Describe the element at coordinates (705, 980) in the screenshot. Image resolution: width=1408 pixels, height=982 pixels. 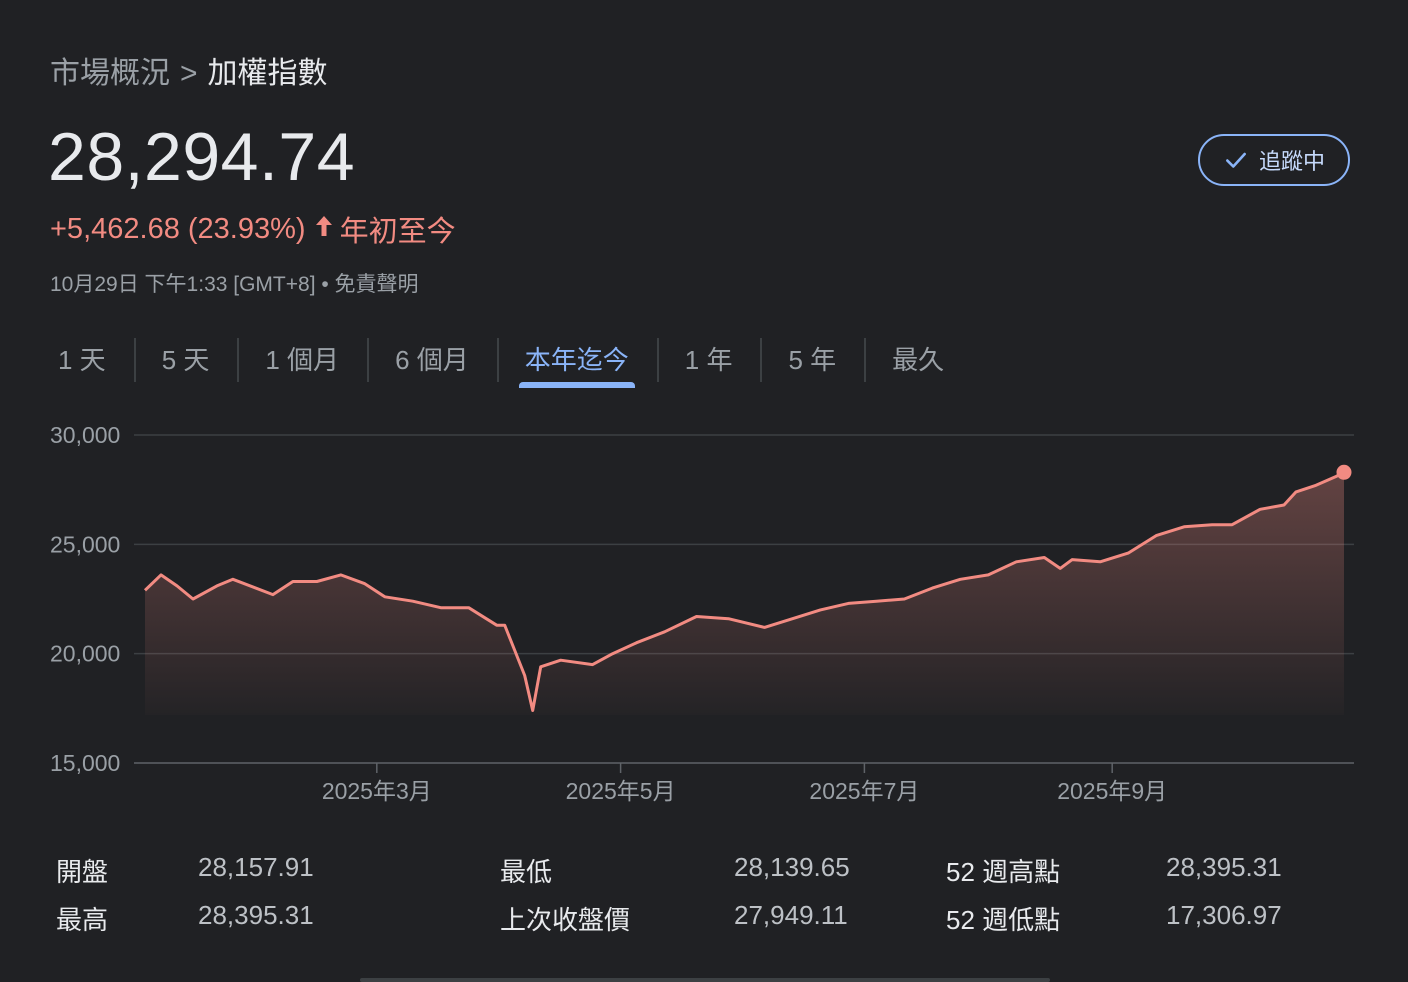
I see `bottom-divider` at that location.